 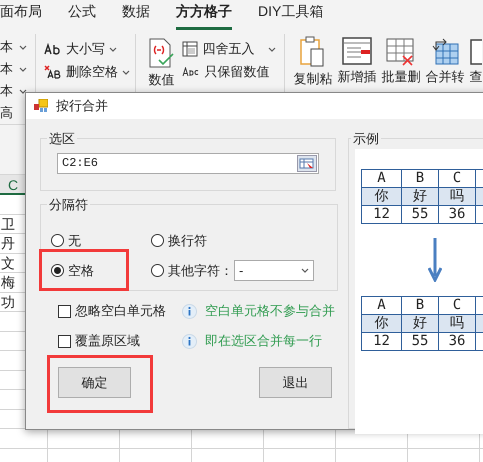 I want to click on table-arrow-icon, so click(x=445, y=51).